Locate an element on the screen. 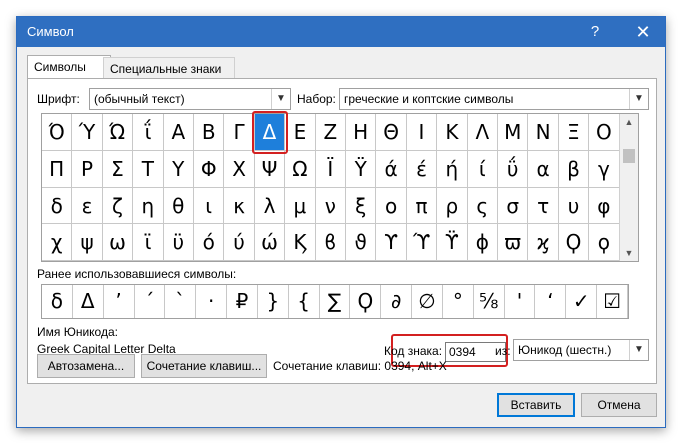 This screenshot has width=684, height=445. scroll-down-icon: ▼ is located at coordinates (629, 253).